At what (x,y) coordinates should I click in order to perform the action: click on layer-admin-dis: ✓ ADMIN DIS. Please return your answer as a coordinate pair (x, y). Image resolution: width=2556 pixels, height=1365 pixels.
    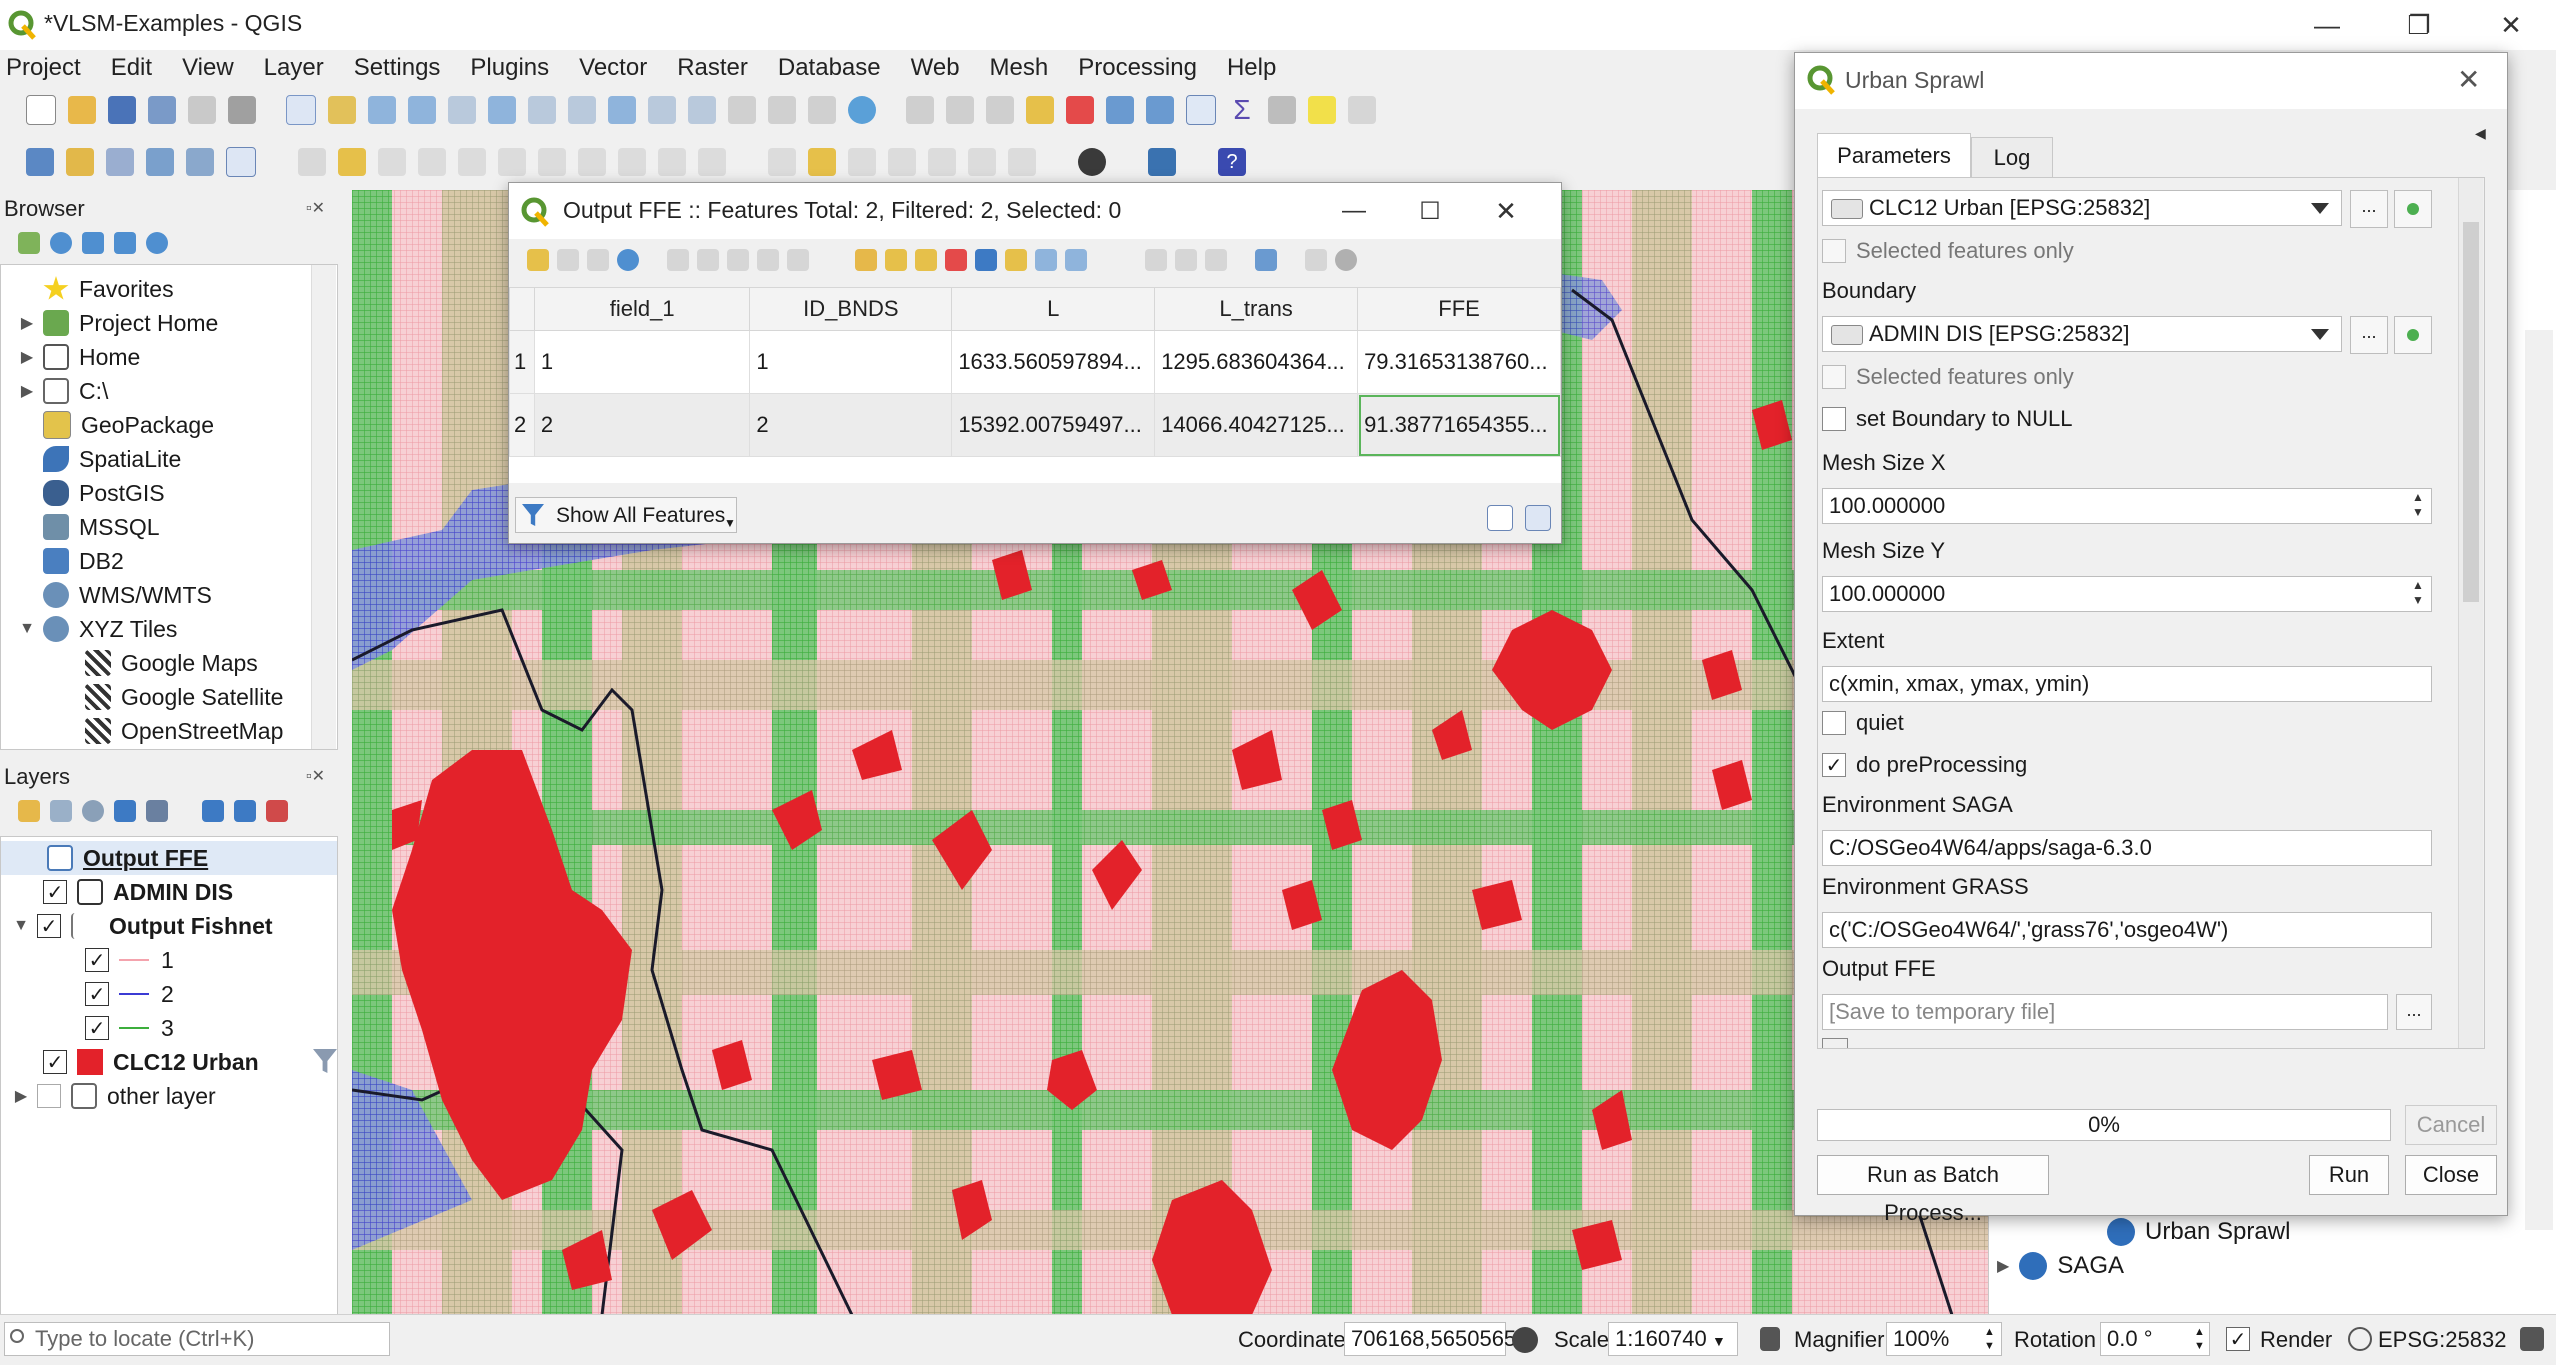
    Looking at the image, I should click on (138, 892).